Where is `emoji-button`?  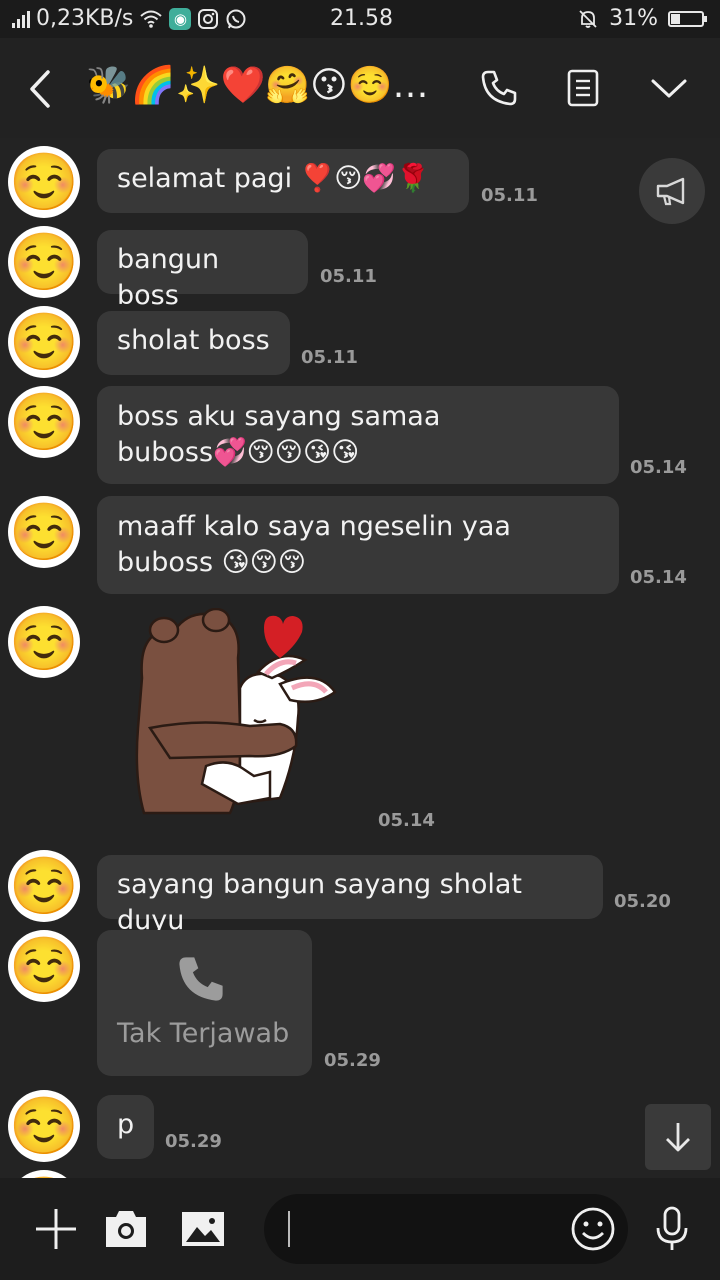
emoji-button is located at coordinates (593, 1229).